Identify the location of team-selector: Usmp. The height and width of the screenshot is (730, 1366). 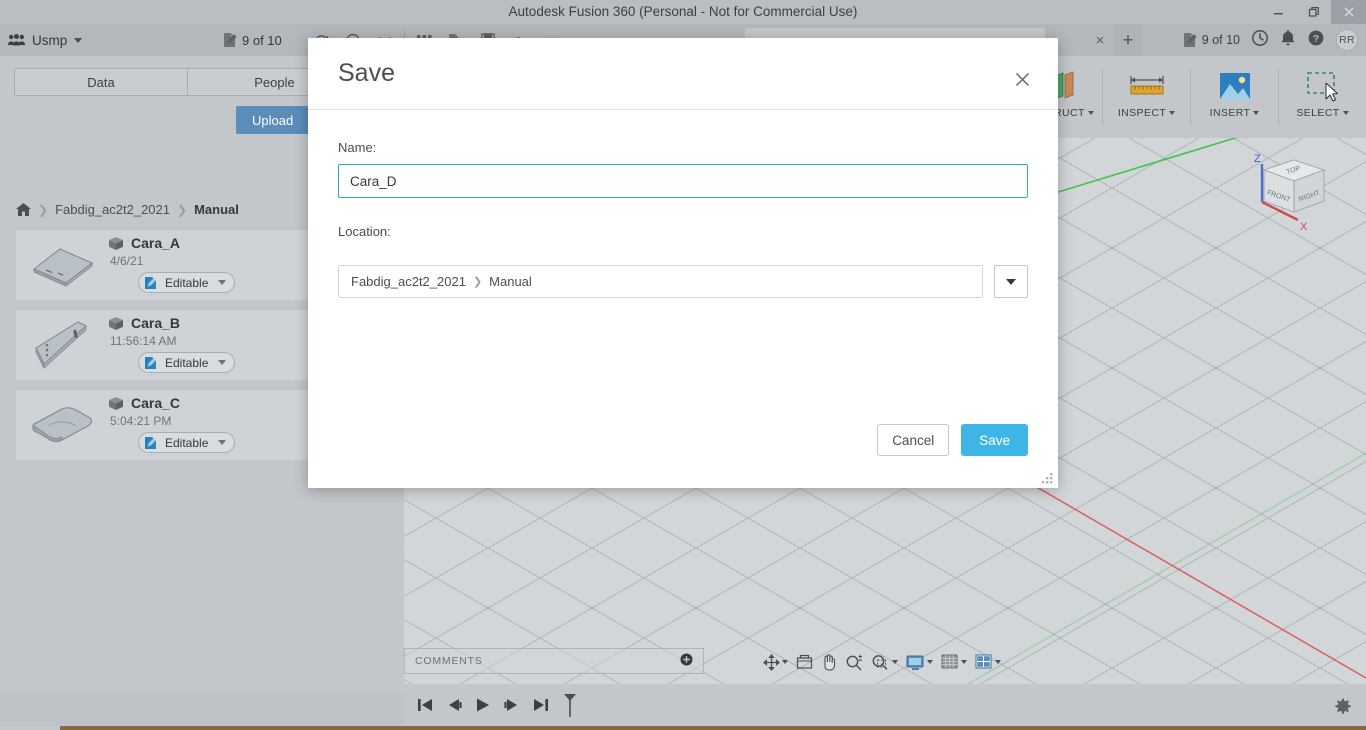
(45, 40).